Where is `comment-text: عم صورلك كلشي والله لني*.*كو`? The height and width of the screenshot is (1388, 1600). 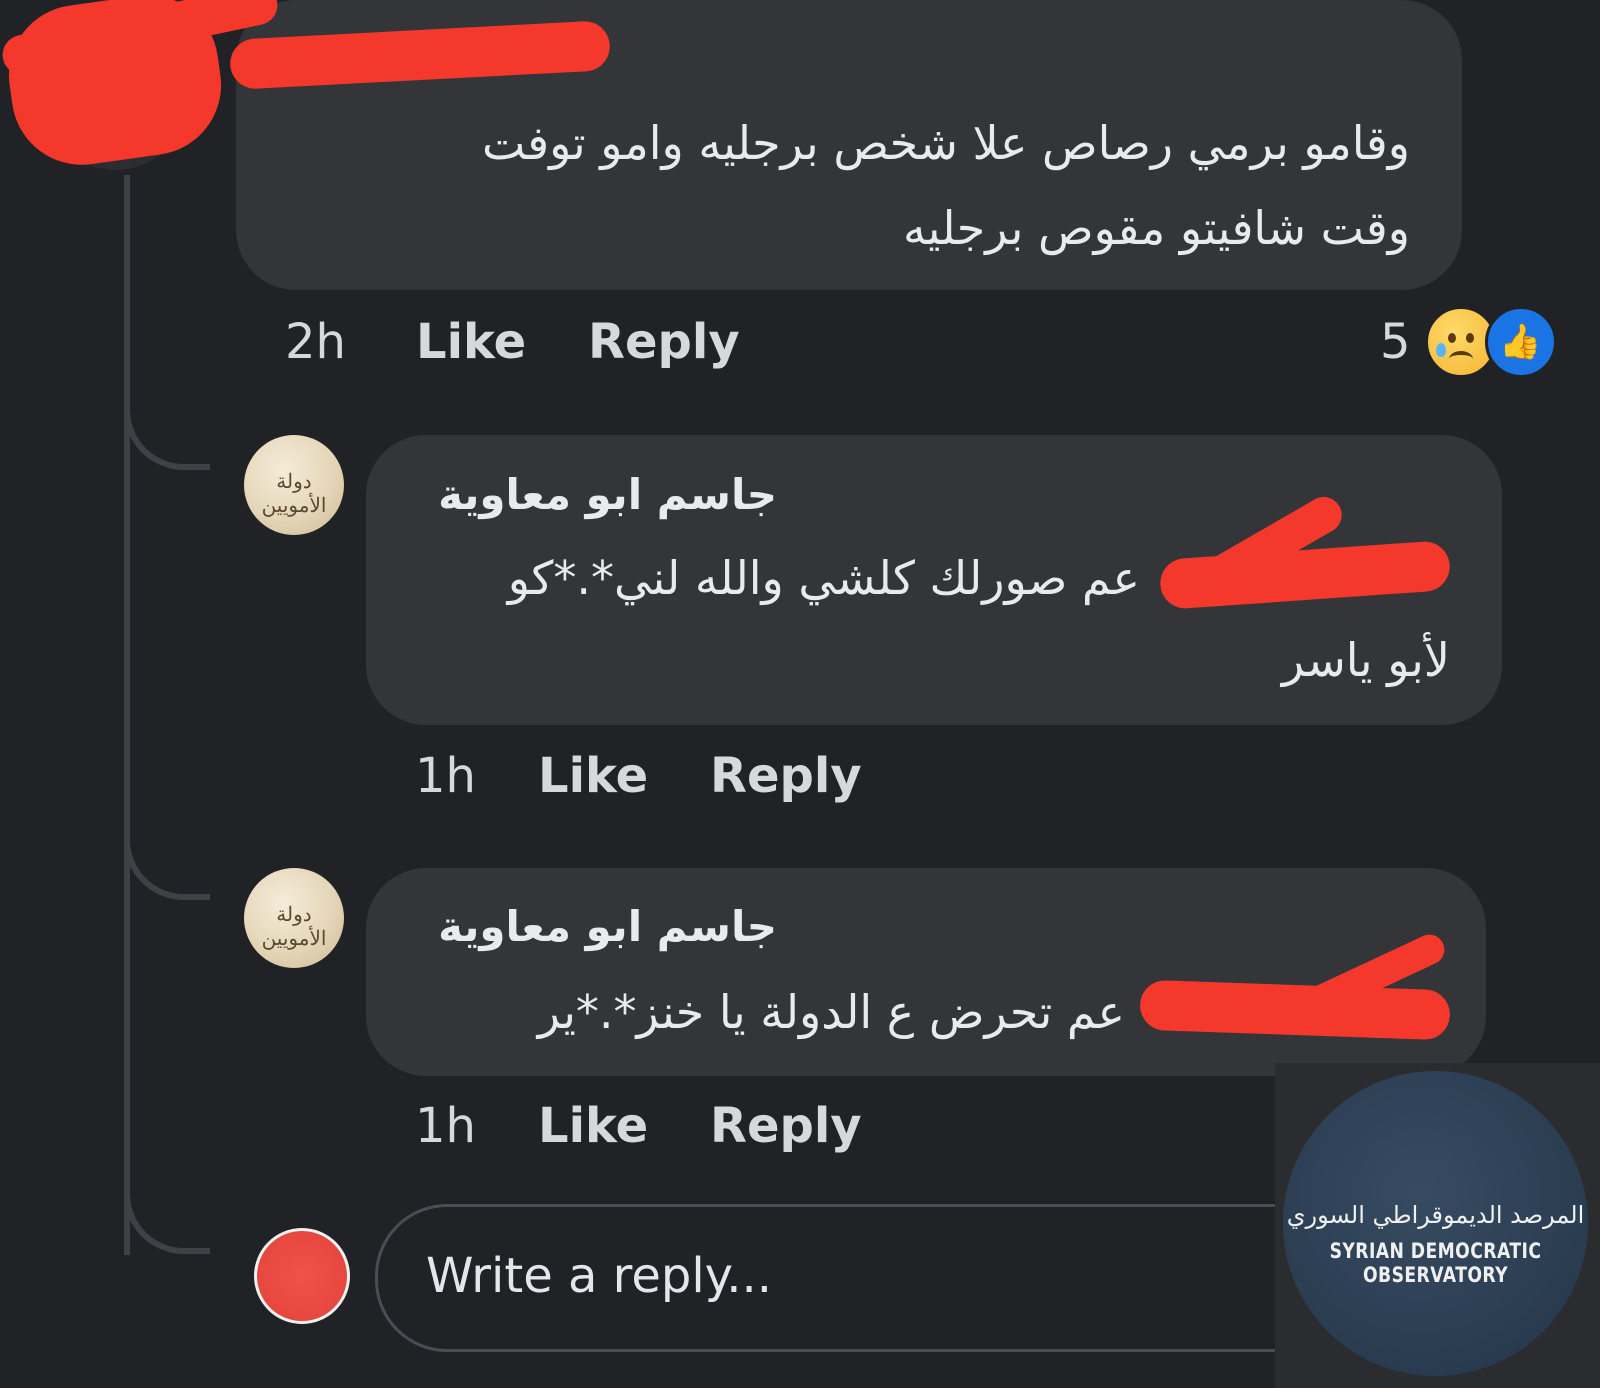 comment-text: عم صورلك كلشي والله لني*.*كو is located at coordinates (823, 578).